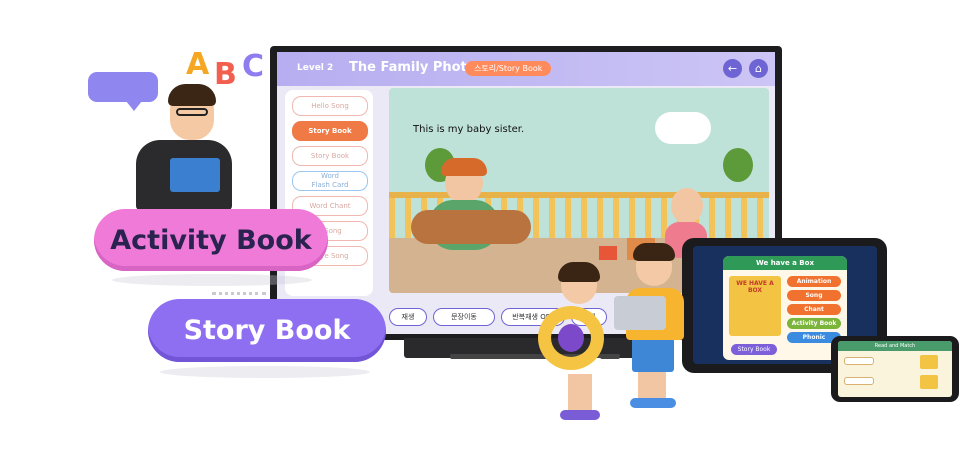  What do you see at coordinates (579, 195) in the screenshot?
I see `fence-rail` at bounding box center [579, 195].